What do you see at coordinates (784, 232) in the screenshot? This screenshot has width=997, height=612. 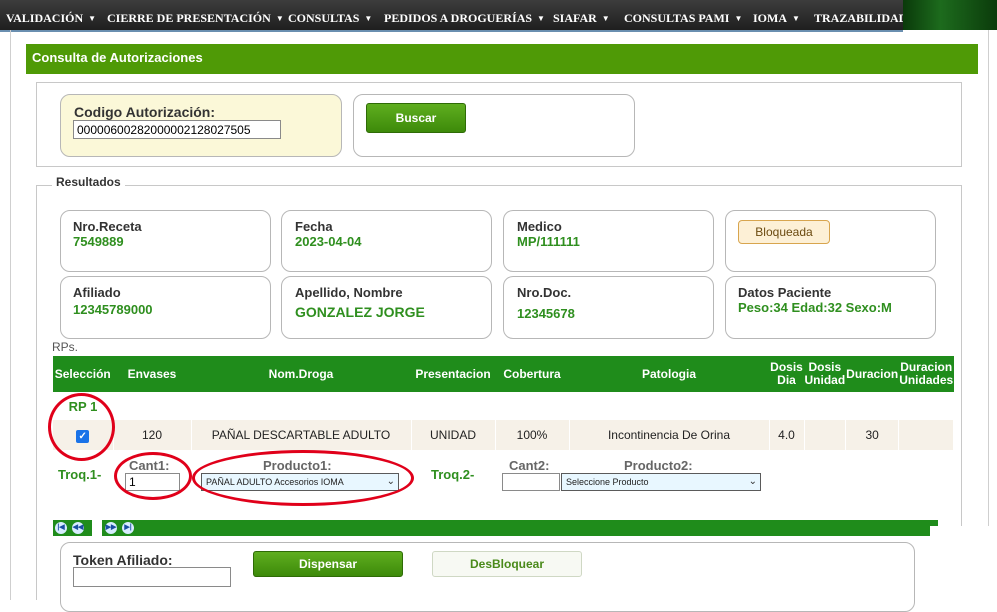 I see `bloqueada-badge: Bloqueada` at bounding box center [784, 232].